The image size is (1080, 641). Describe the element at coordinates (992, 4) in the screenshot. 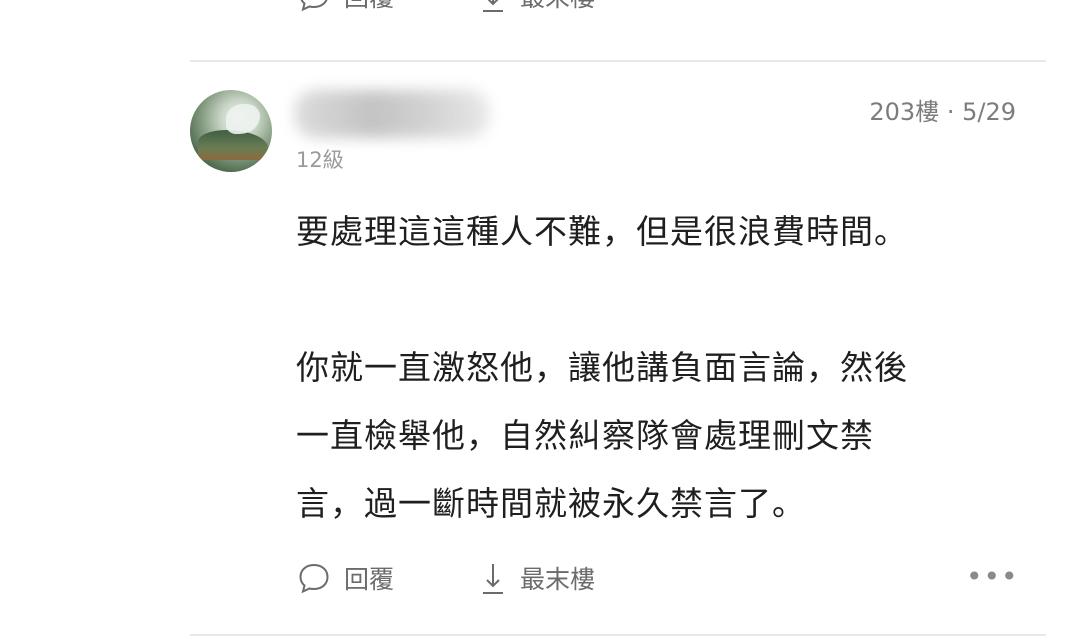

I see `prev-more-icon: •••` at that location.